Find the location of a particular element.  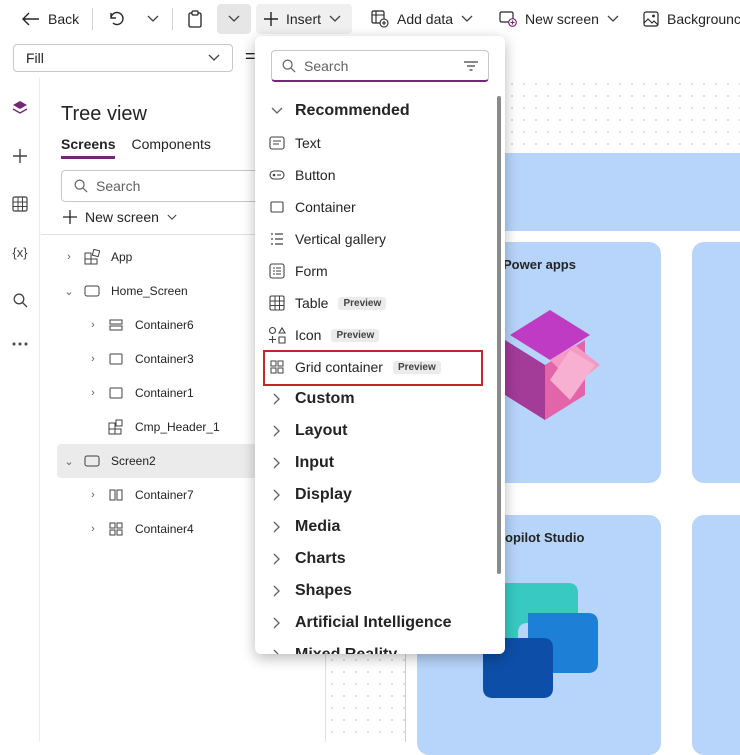

chevron-down-icon: ⌄ is located at coordinates (69, 461).